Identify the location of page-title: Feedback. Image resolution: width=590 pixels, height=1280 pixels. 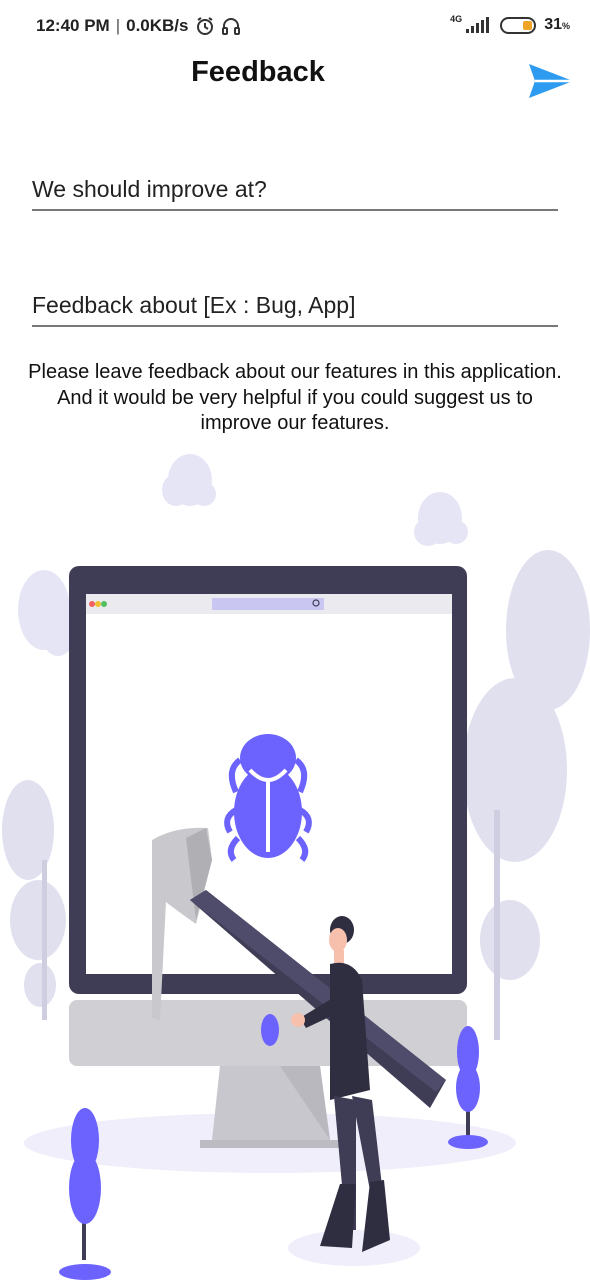
(258, 72).